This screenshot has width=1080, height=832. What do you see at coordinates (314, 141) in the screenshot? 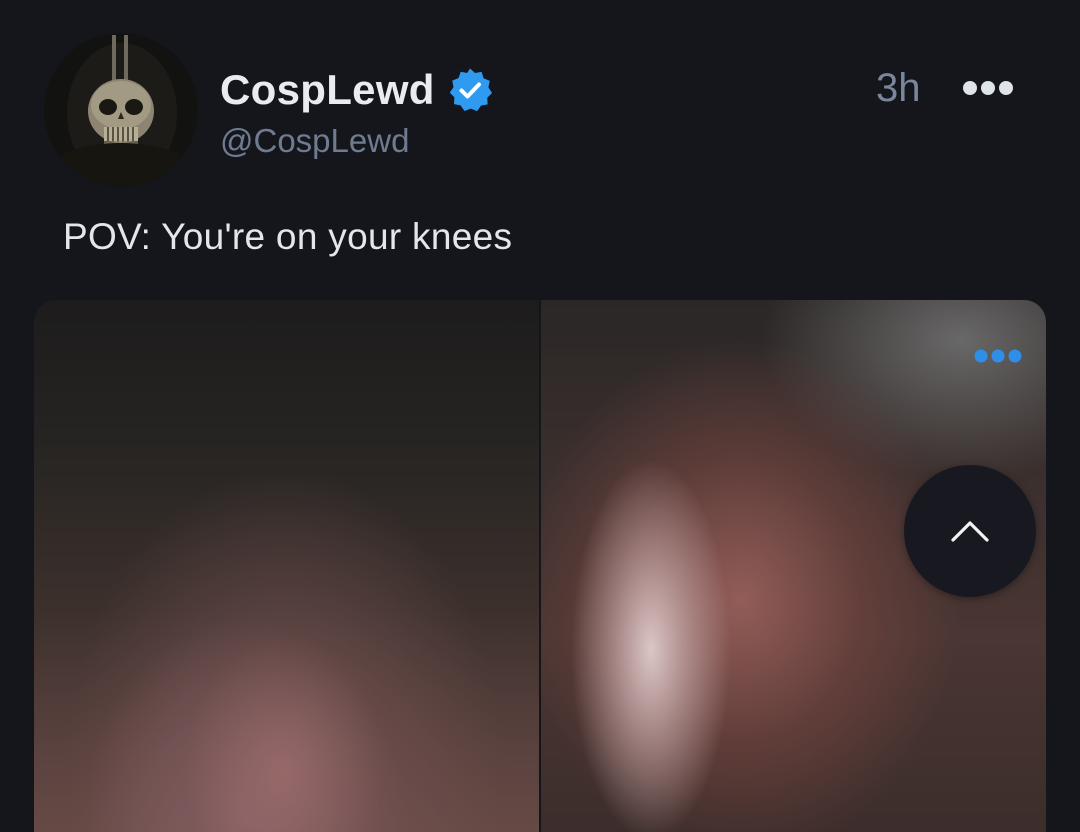
I see `author-handle: @CospLewd` at bounding box center [314, 141].